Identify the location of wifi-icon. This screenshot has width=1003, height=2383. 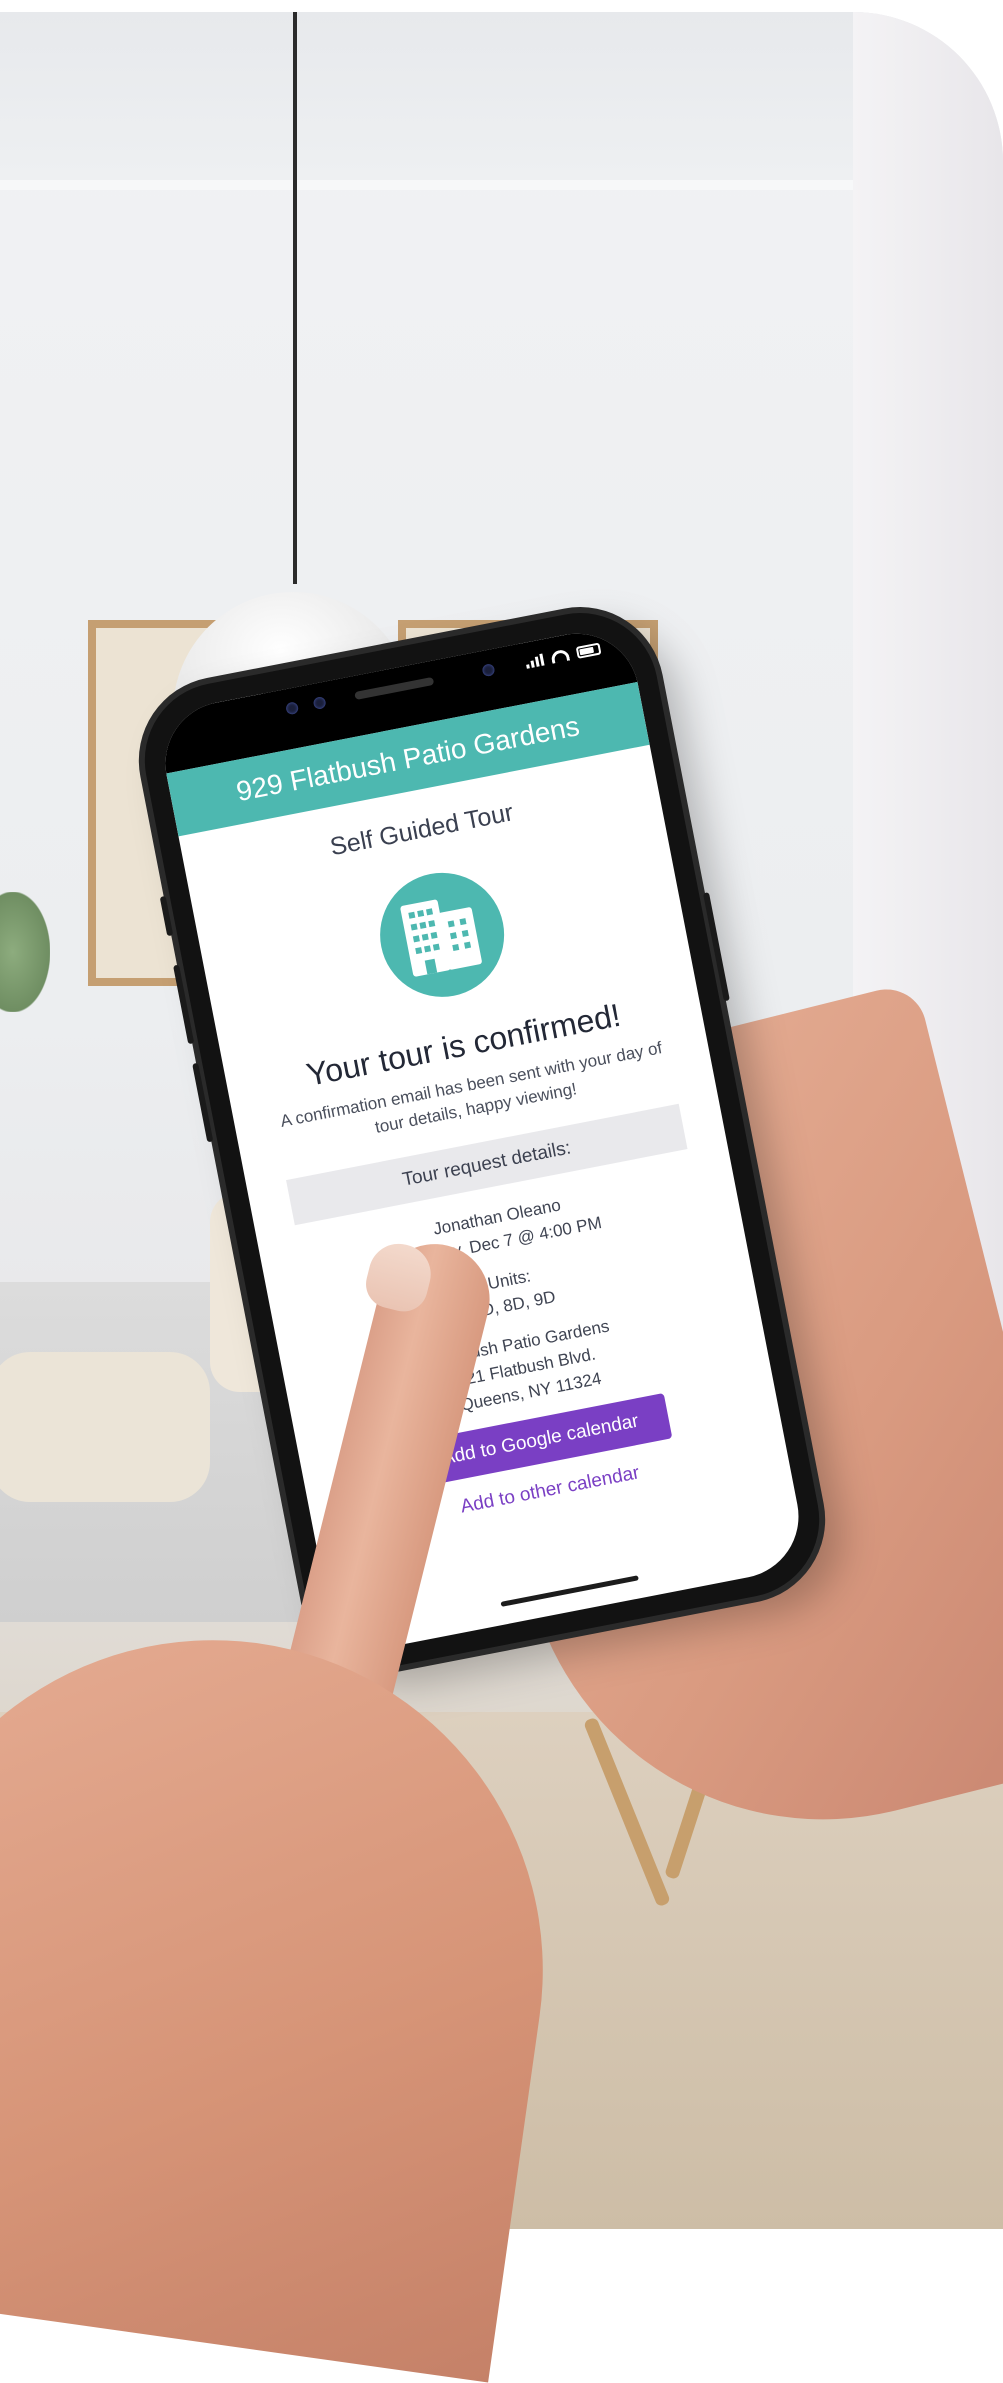
(560, 656).